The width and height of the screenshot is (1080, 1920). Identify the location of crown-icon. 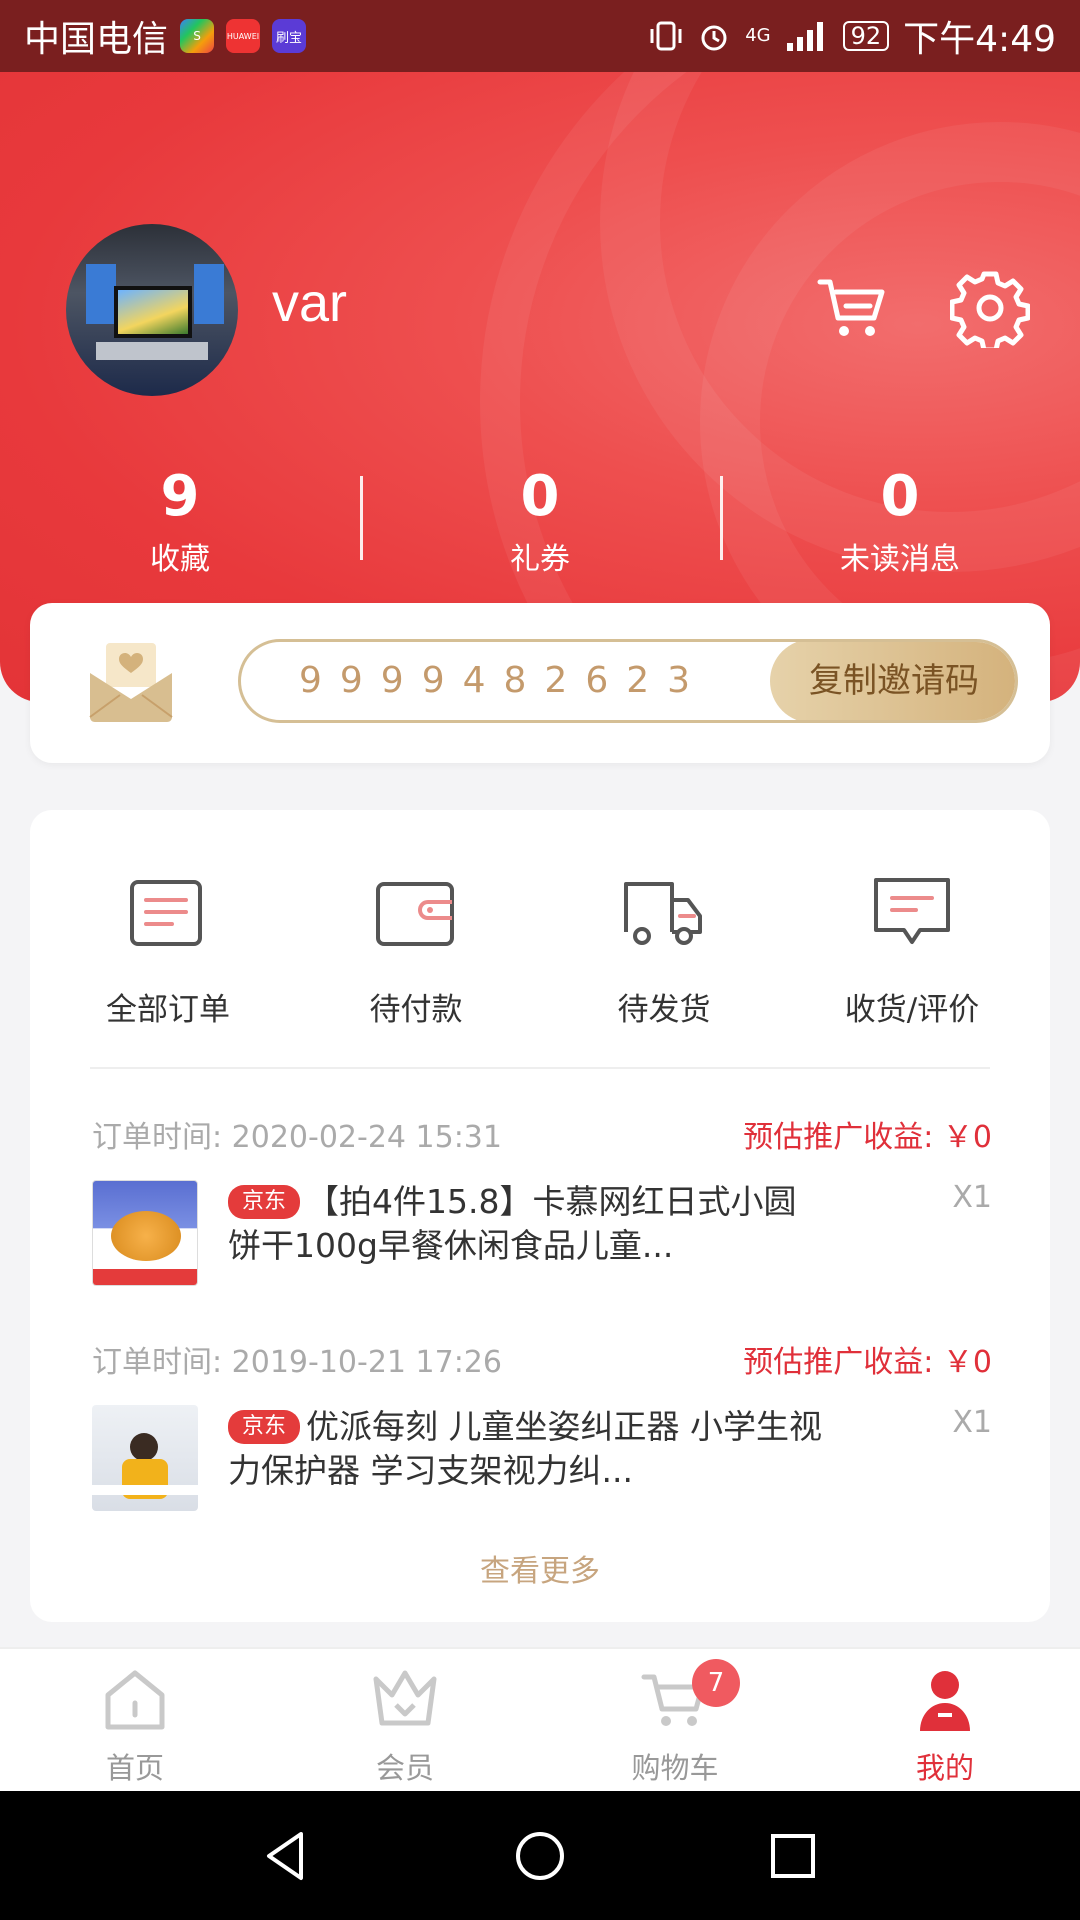
(405, 1698).